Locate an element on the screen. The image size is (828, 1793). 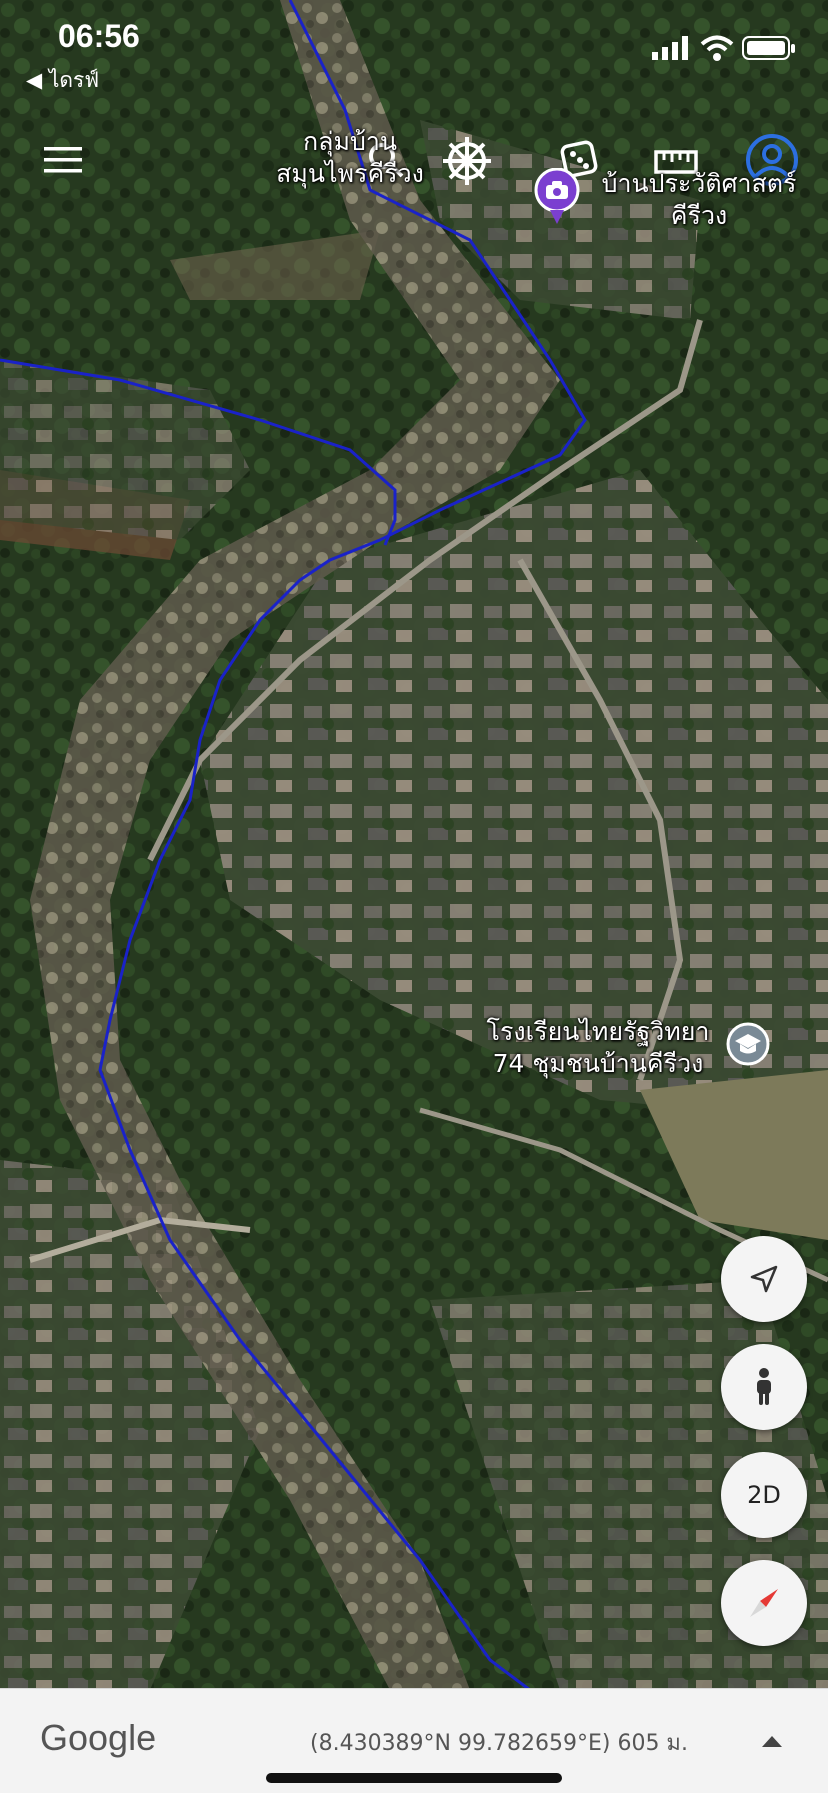
compass-button is located at coordinates (764, 1603).